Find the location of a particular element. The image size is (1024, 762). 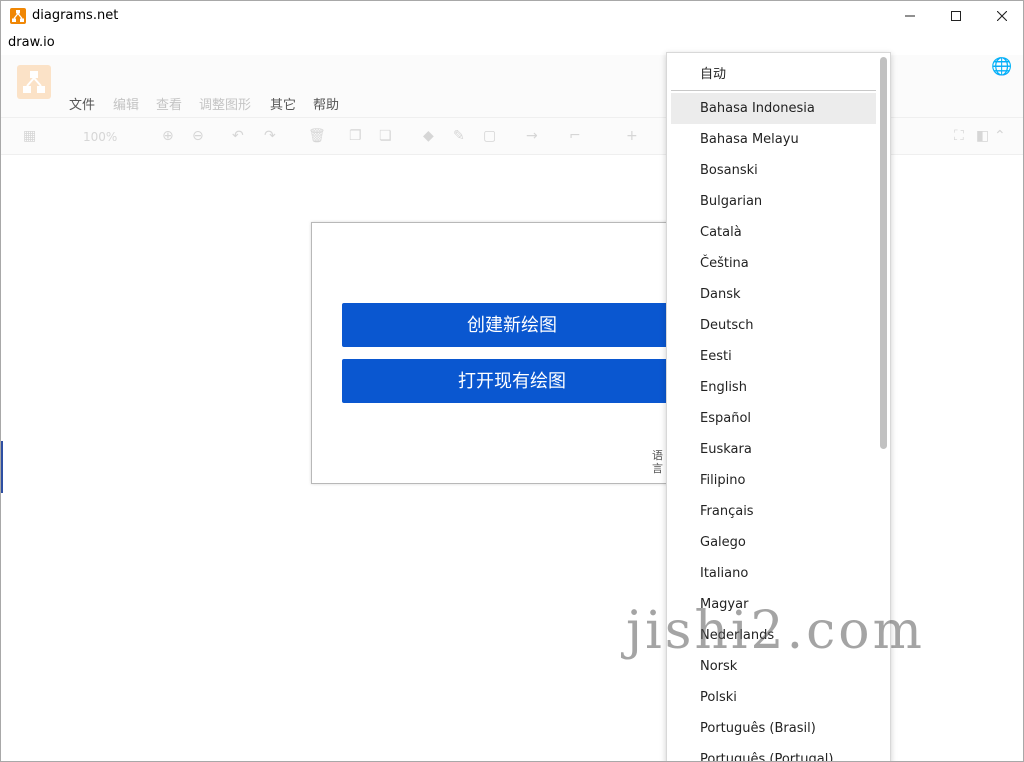

language-item: Deutsch is located at coordinates (773, 325).